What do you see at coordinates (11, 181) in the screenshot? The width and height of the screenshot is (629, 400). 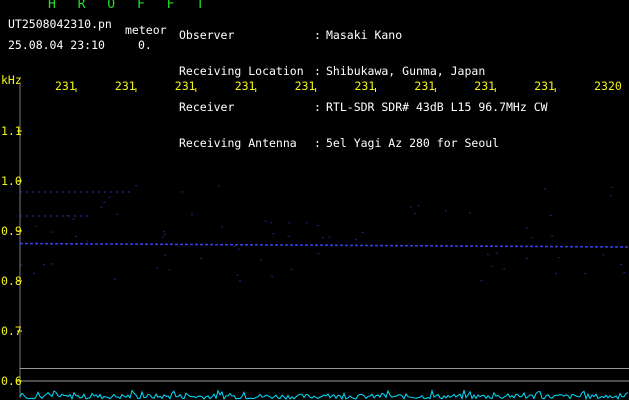 I see `y-tick-label: 1.0` at bounding box center [11, 181].